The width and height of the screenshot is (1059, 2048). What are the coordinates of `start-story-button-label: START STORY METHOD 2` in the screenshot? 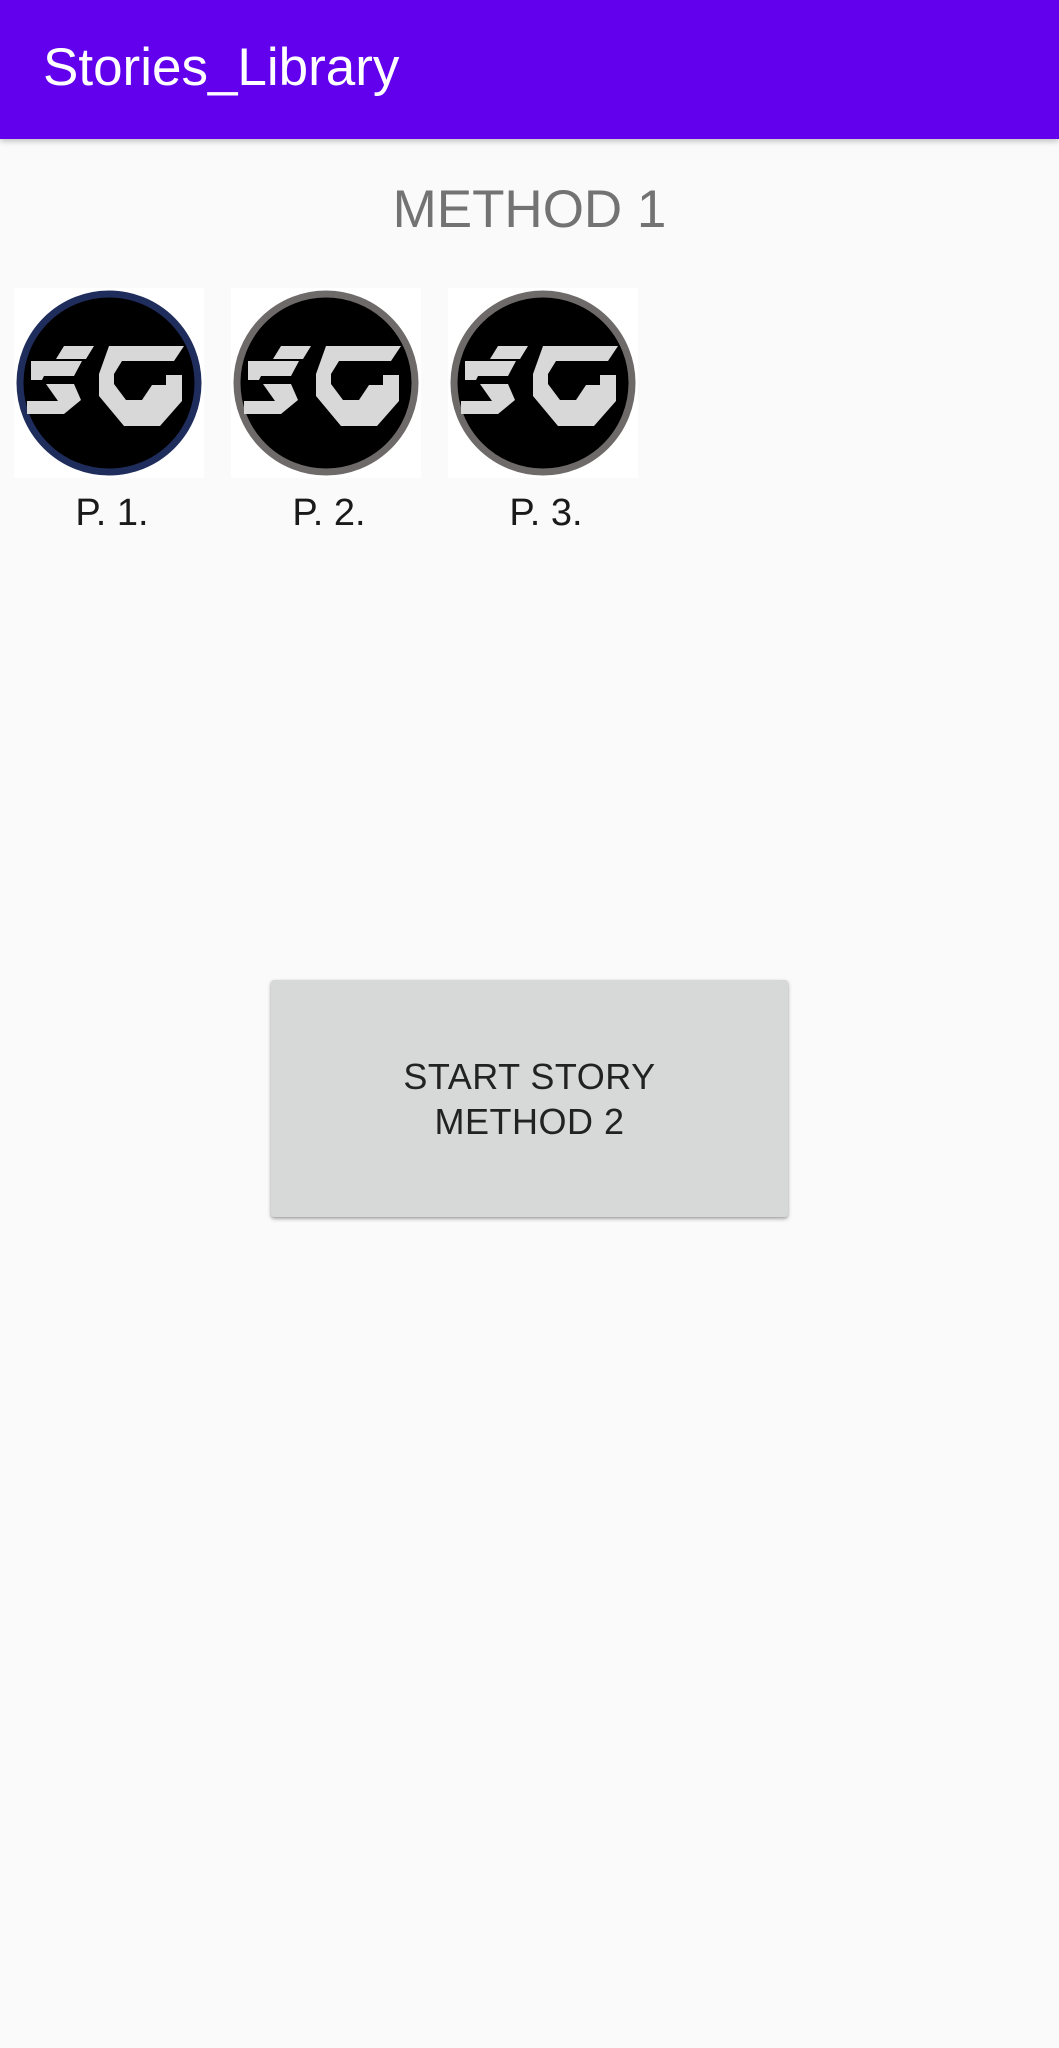 It's located at (529, 1098).